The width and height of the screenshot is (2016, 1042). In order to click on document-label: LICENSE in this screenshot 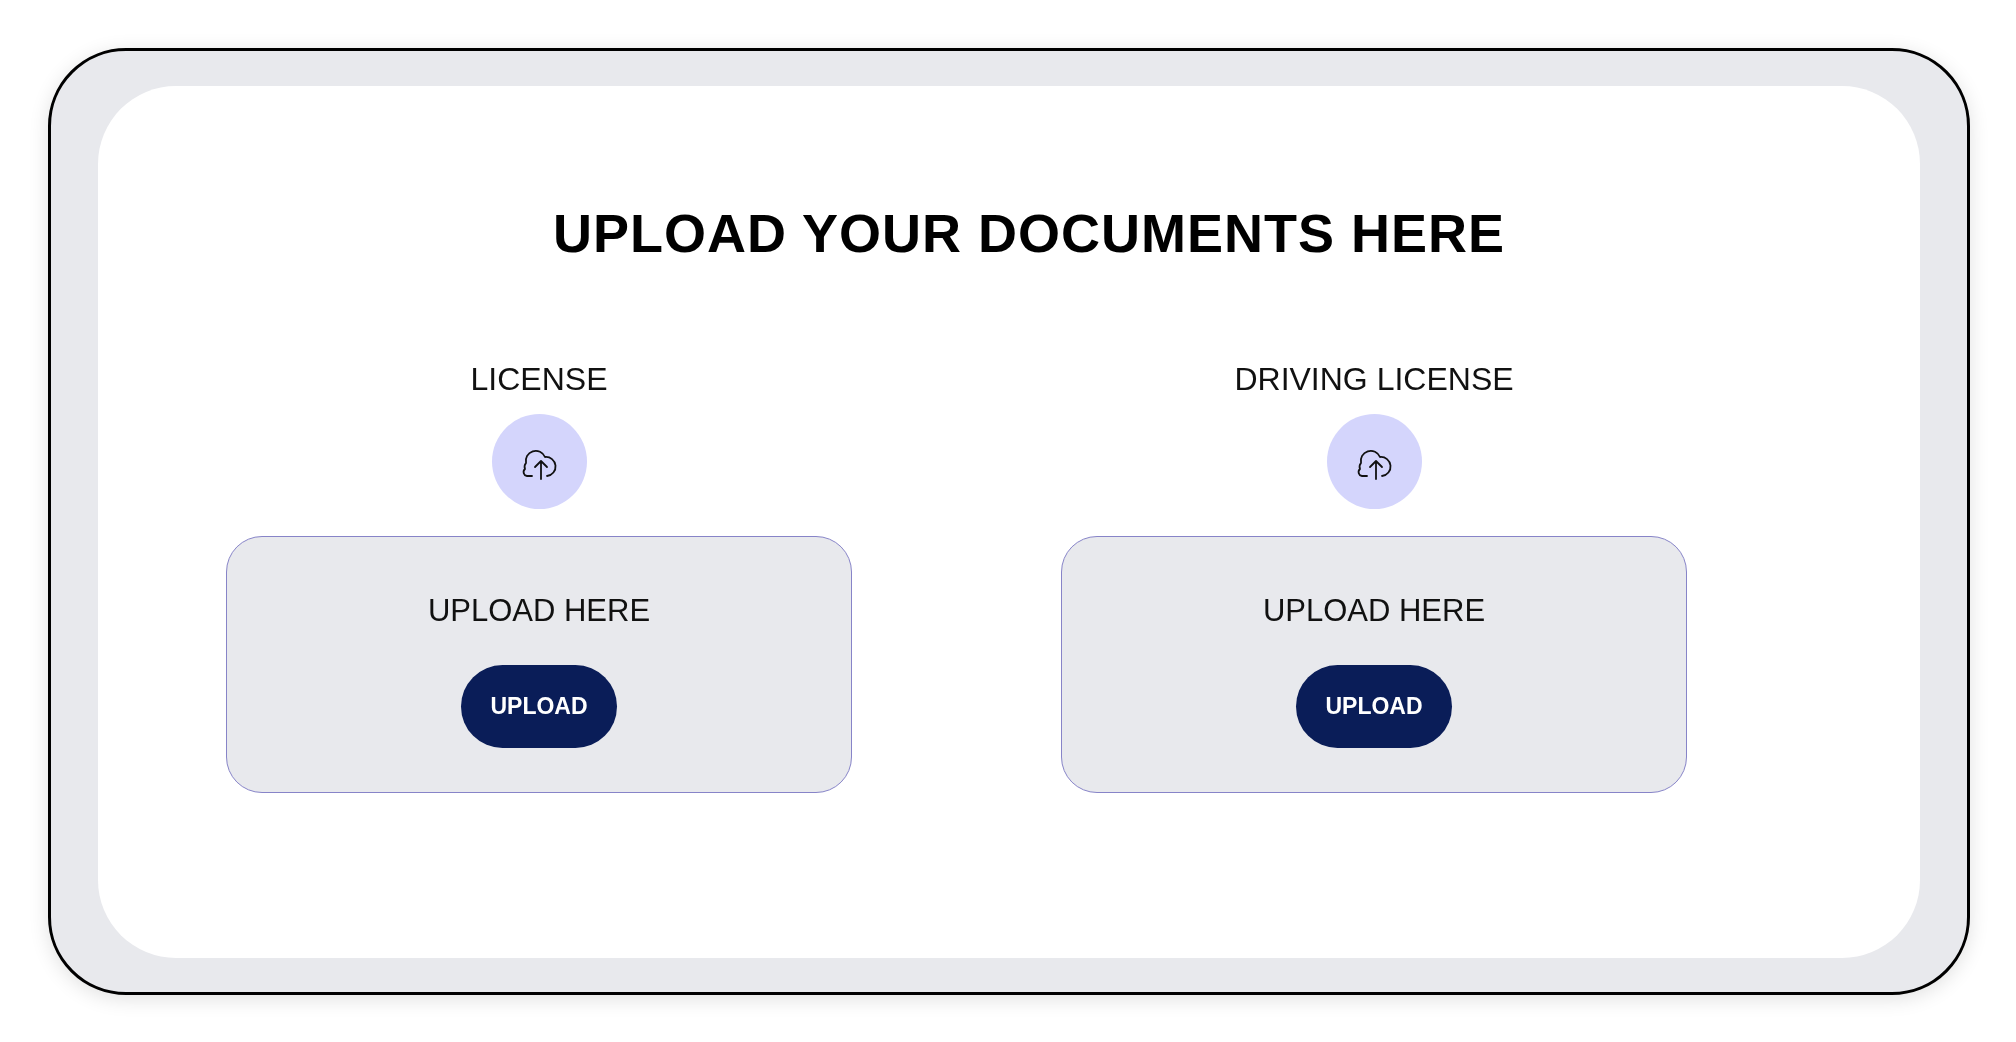, I will do `click(539, 379)`.